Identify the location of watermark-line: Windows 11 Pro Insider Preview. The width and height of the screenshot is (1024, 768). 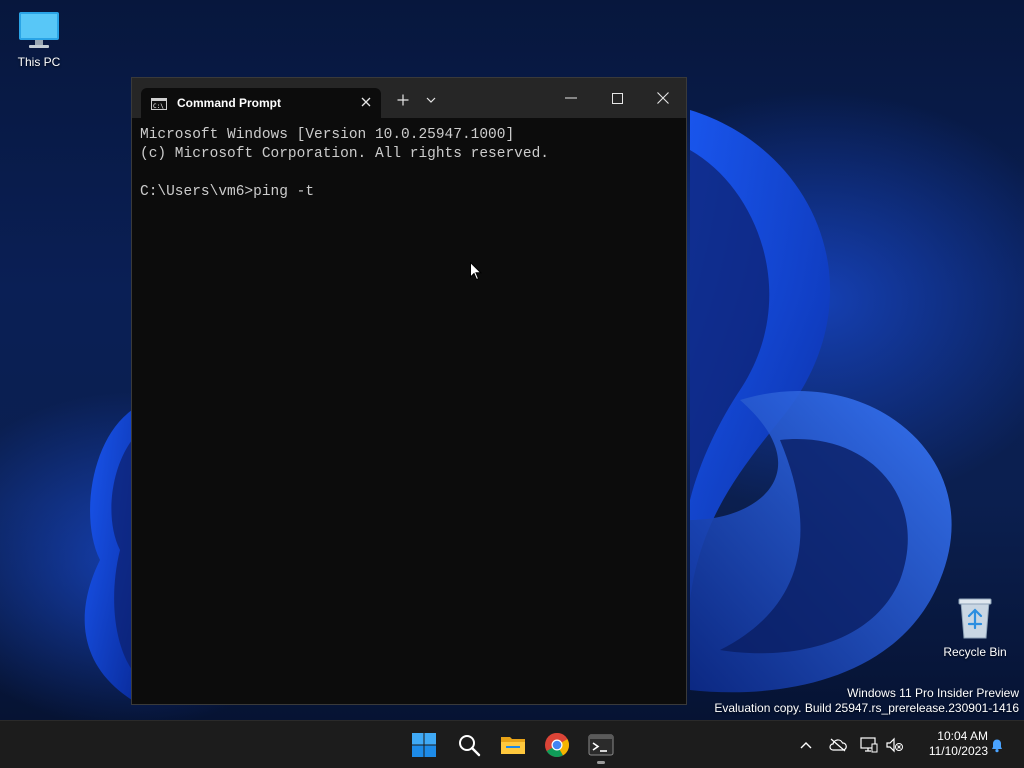
(933, 693).